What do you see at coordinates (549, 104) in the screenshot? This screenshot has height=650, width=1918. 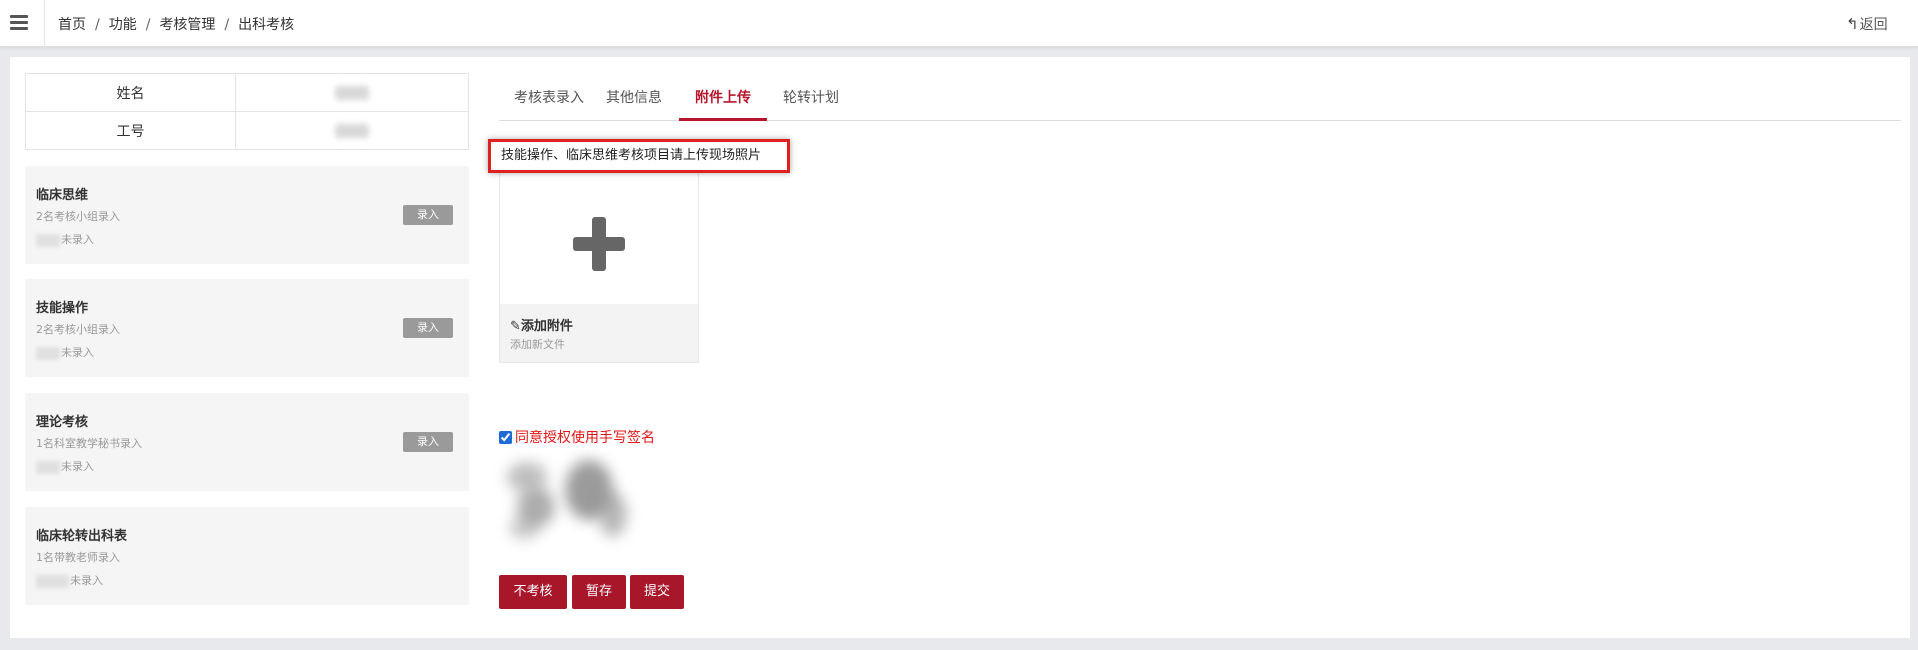 I see `tab-assessment-entry: 考核表录入` at bounding box center [549, 104].